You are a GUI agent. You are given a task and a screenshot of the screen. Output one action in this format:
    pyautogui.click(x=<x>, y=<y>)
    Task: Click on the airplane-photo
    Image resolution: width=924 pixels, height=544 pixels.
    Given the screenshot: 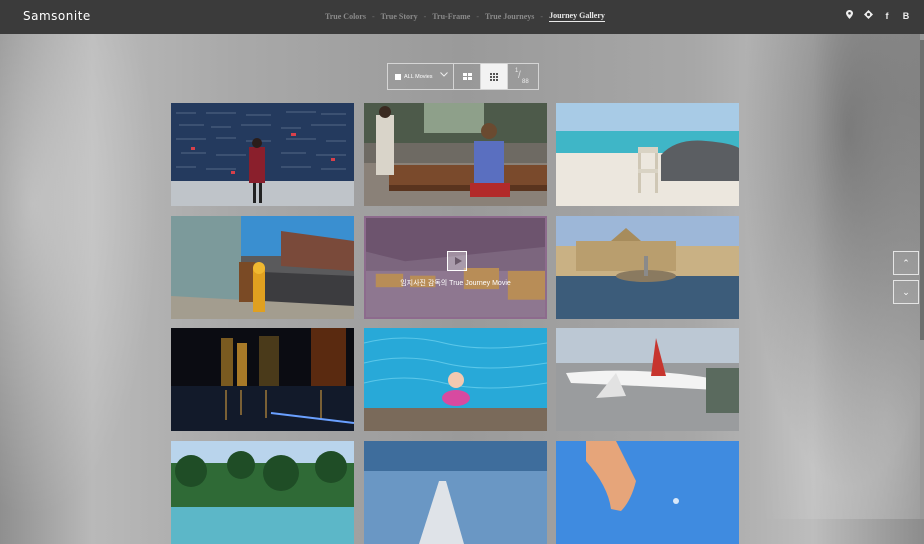 What is the action you would take?
    pyautogui.click(x=647, y=379)
    